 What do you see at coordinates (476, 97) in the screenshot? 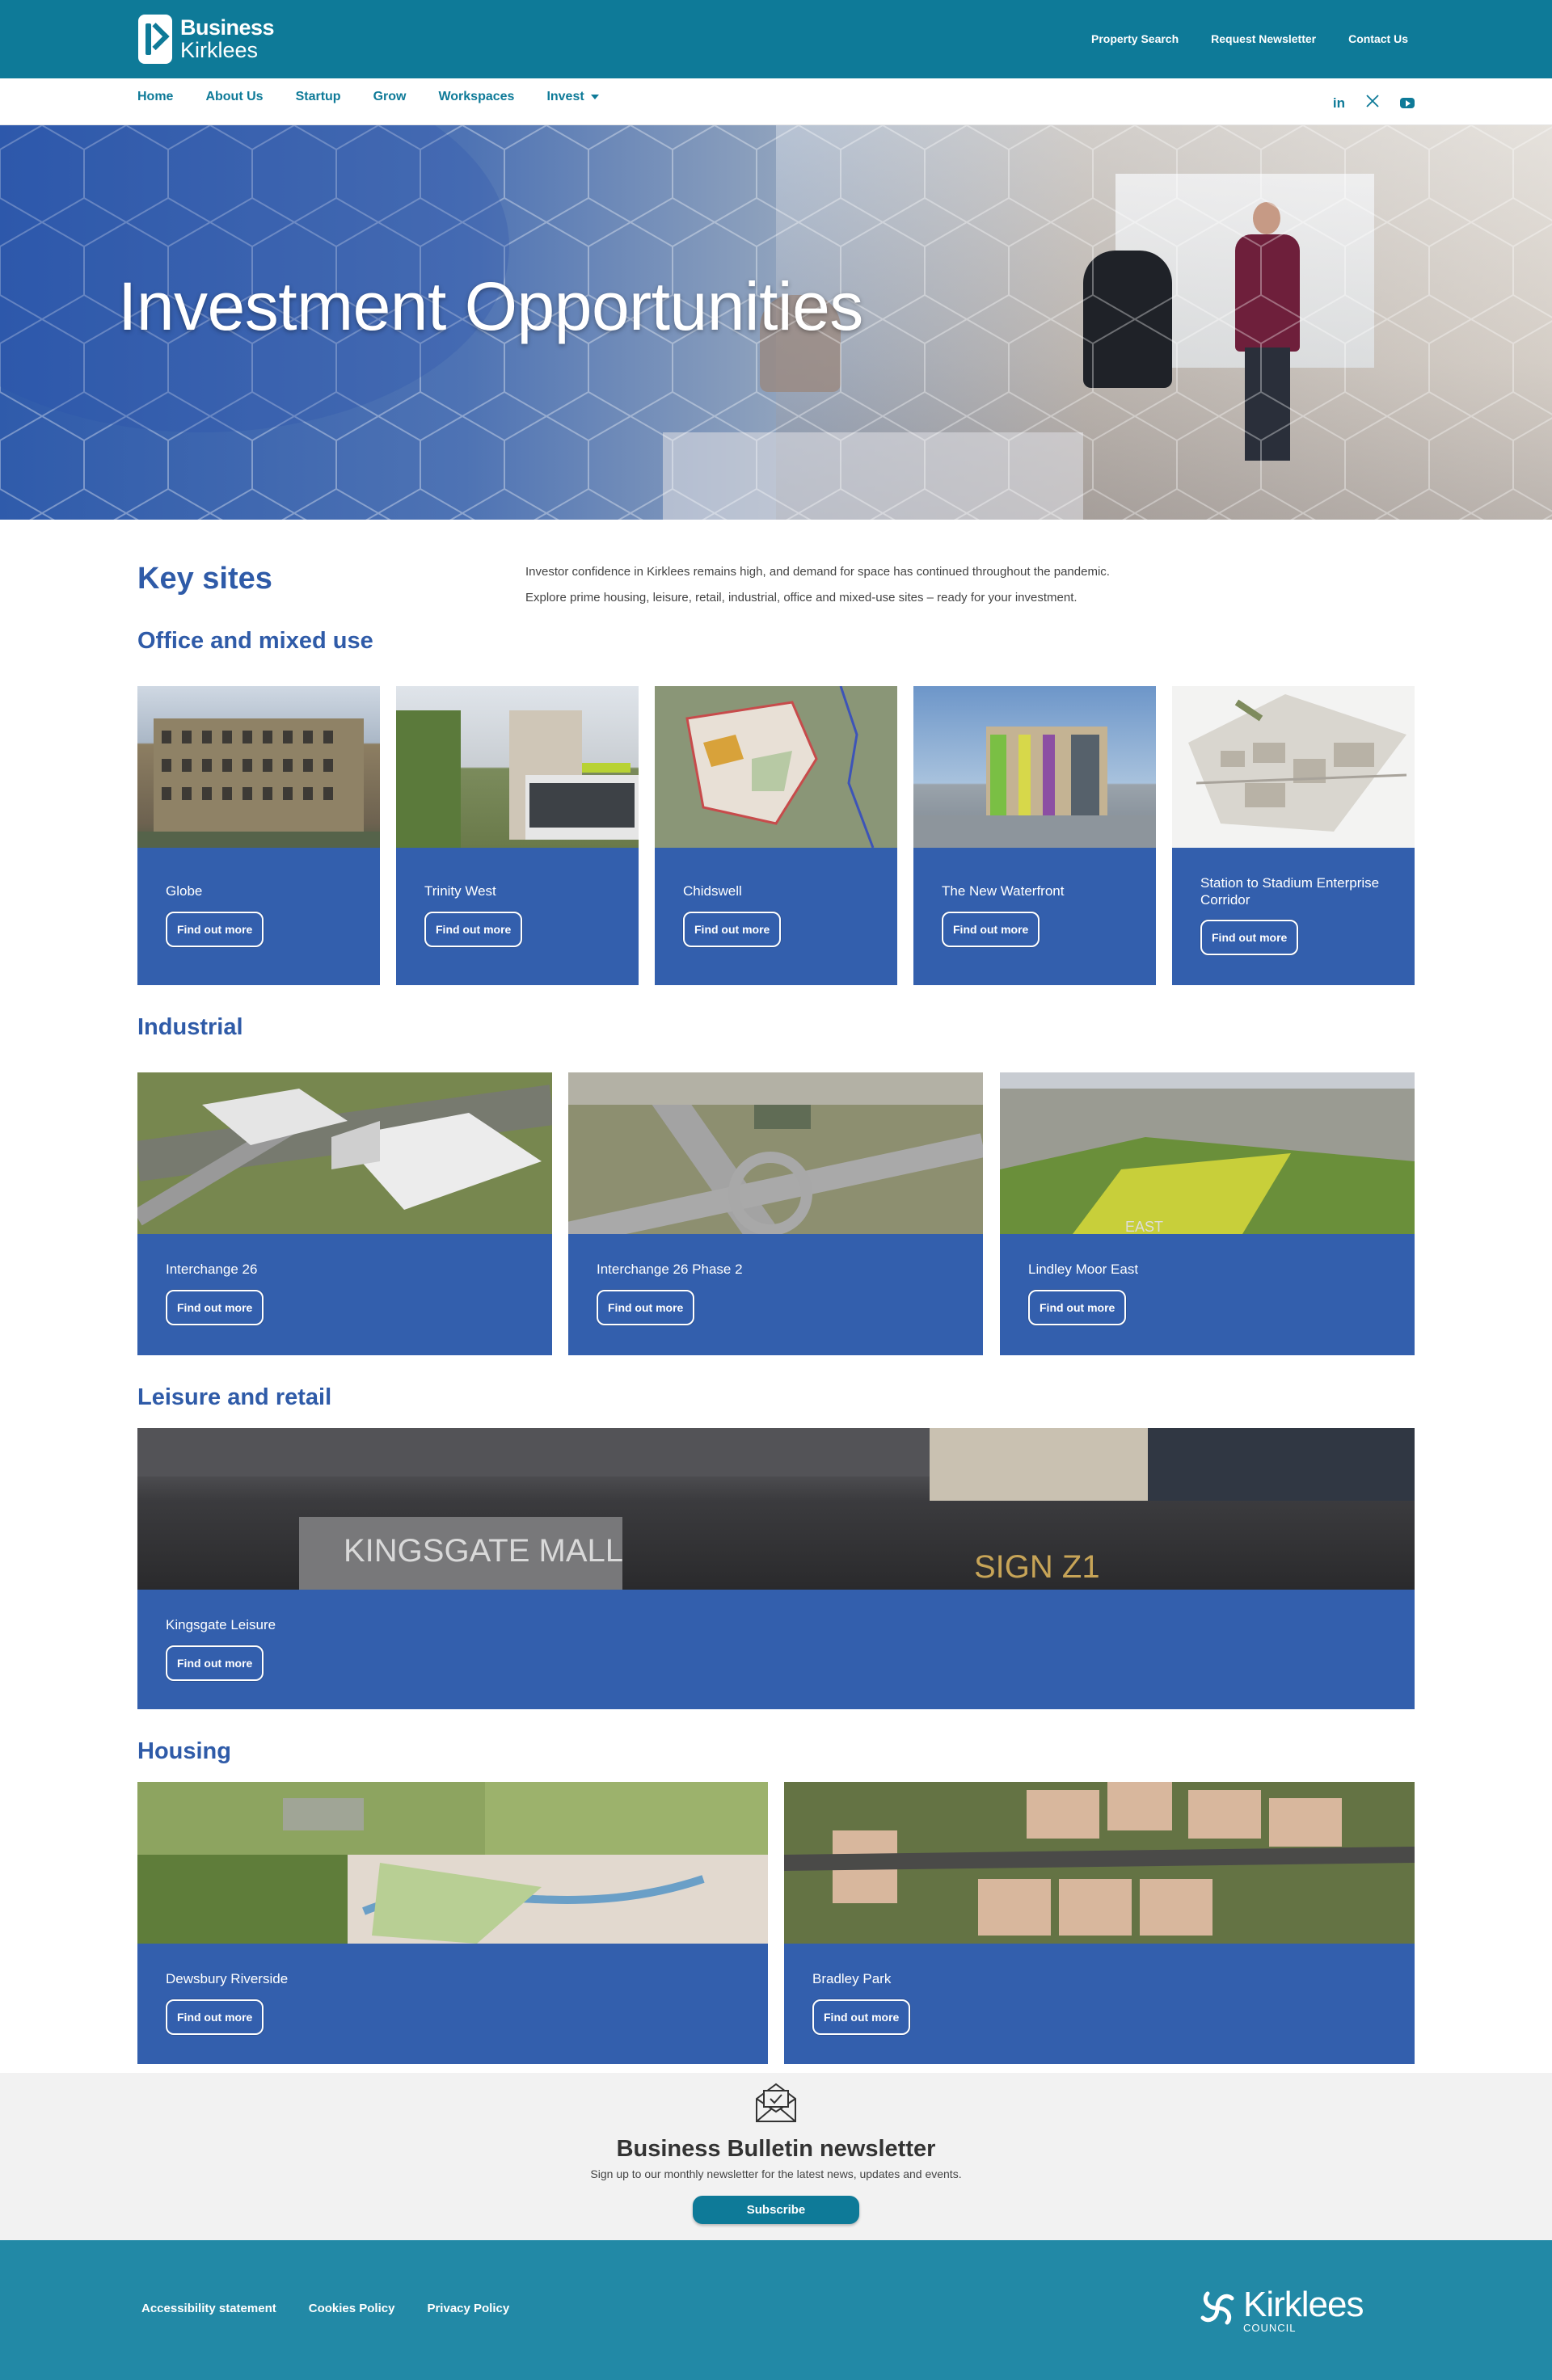
I see `nav-workspaces: Workspaces` at bounding box center [476, 97].